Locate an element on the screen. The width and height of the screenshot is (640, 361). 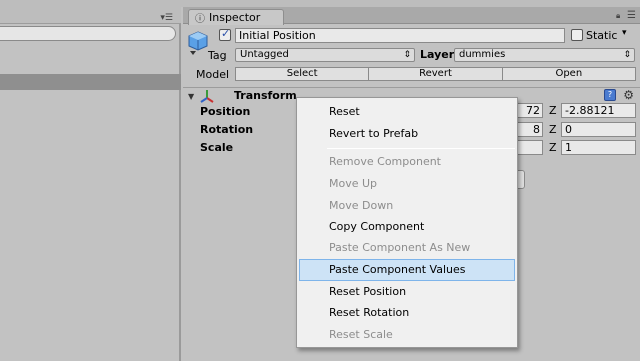
tag-label: Tag is located at coordinates (217, 55).